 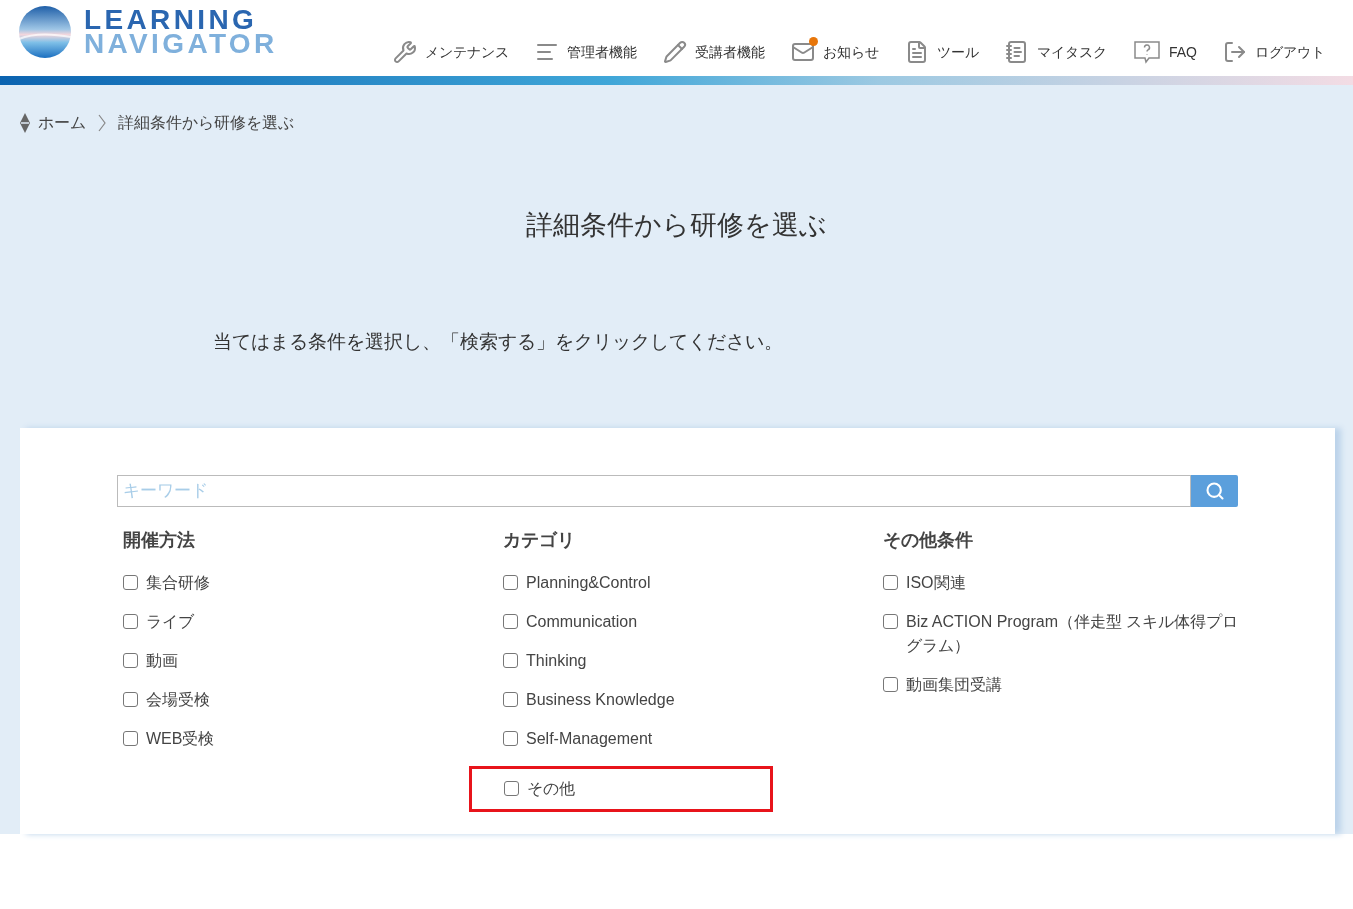 I want to click on option-label: 会場受検, so click(x=178, y=700).